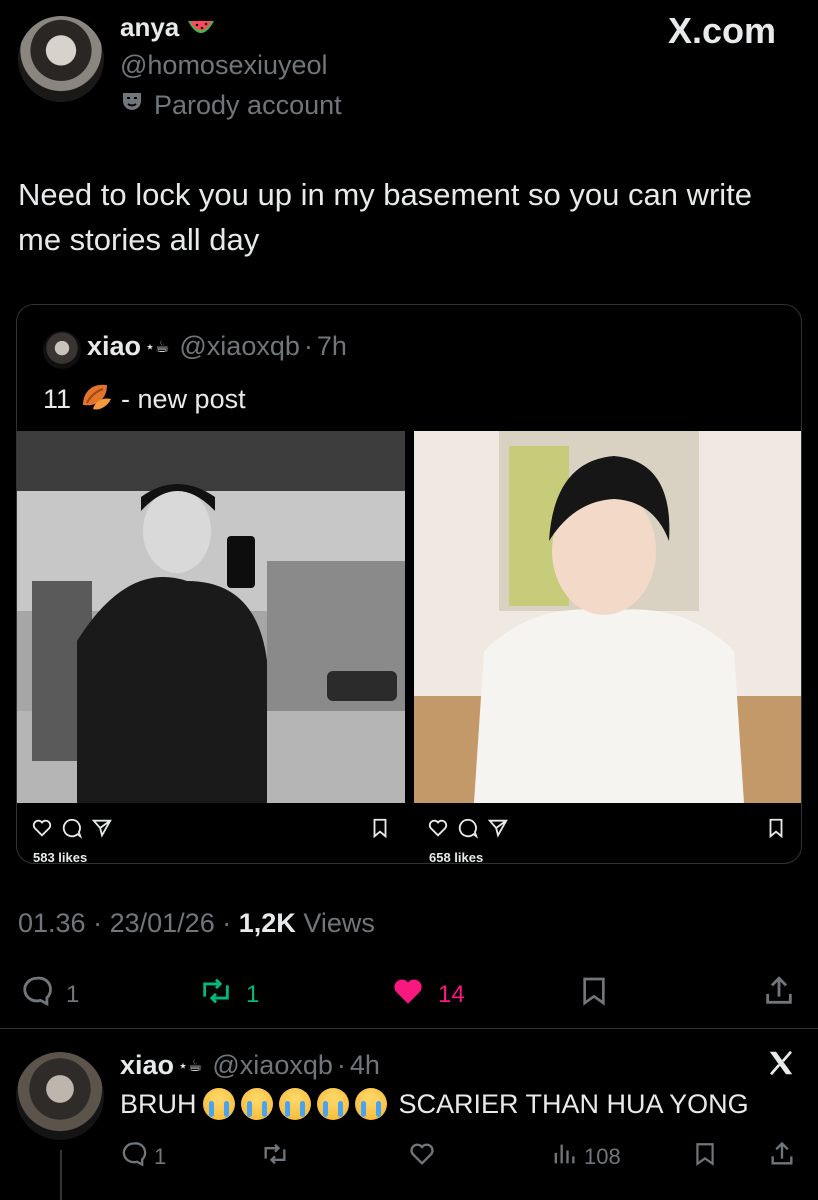 Image resolution: width=818 pixels, height=1200 pixels. I want to click on fallen-leaf-icon, so click(96, 399).